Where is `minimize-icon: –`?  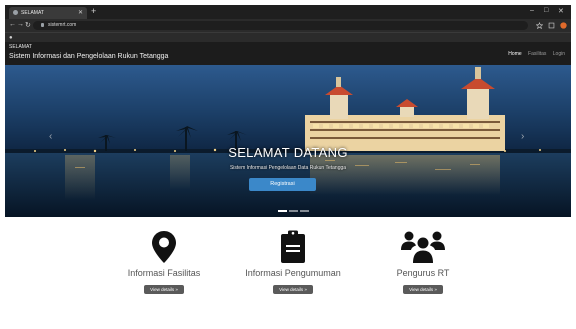
minimize-icon: – is located at coordinates (532, 10).